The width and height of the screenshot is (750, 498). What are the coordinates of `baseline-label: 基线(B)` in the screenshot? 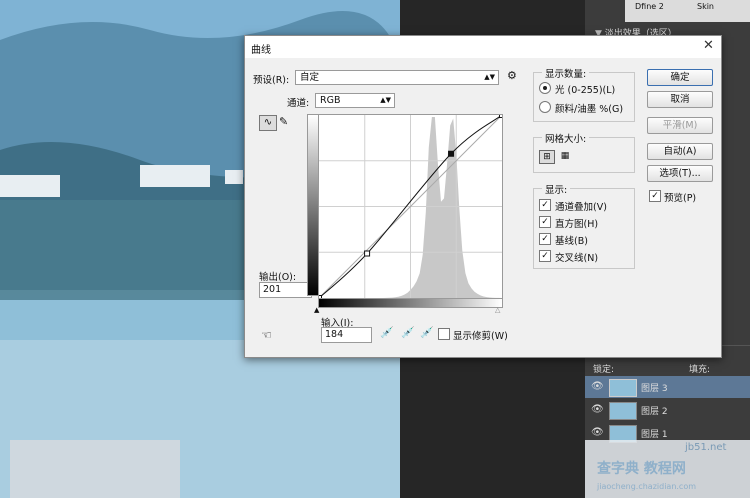 It's located at (571, 241).